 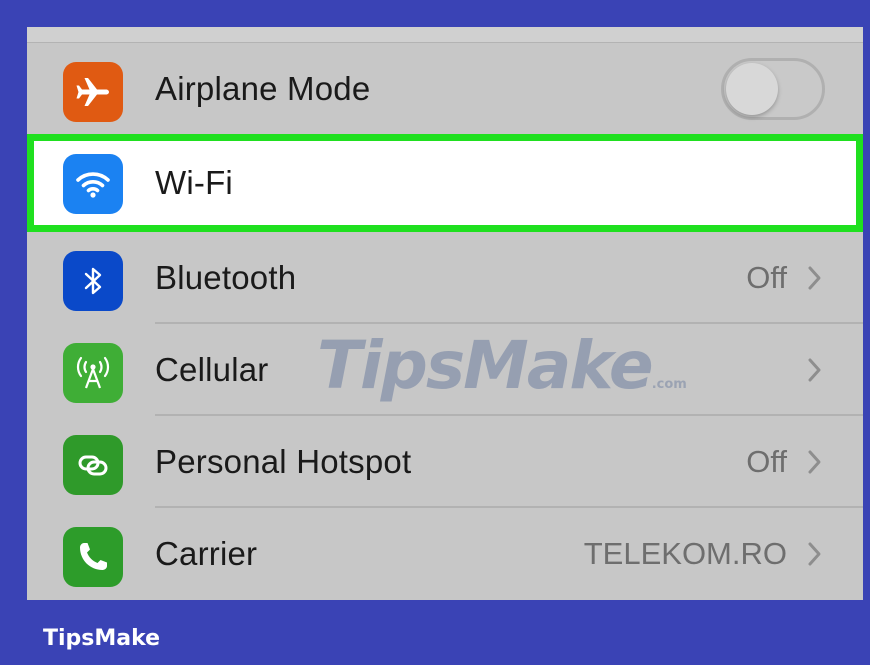 What do you see at coordinates (445, 89) in the screenshot?
I see `row-airplane-mode: Airplane Mode` at bounding box center [445, 89].